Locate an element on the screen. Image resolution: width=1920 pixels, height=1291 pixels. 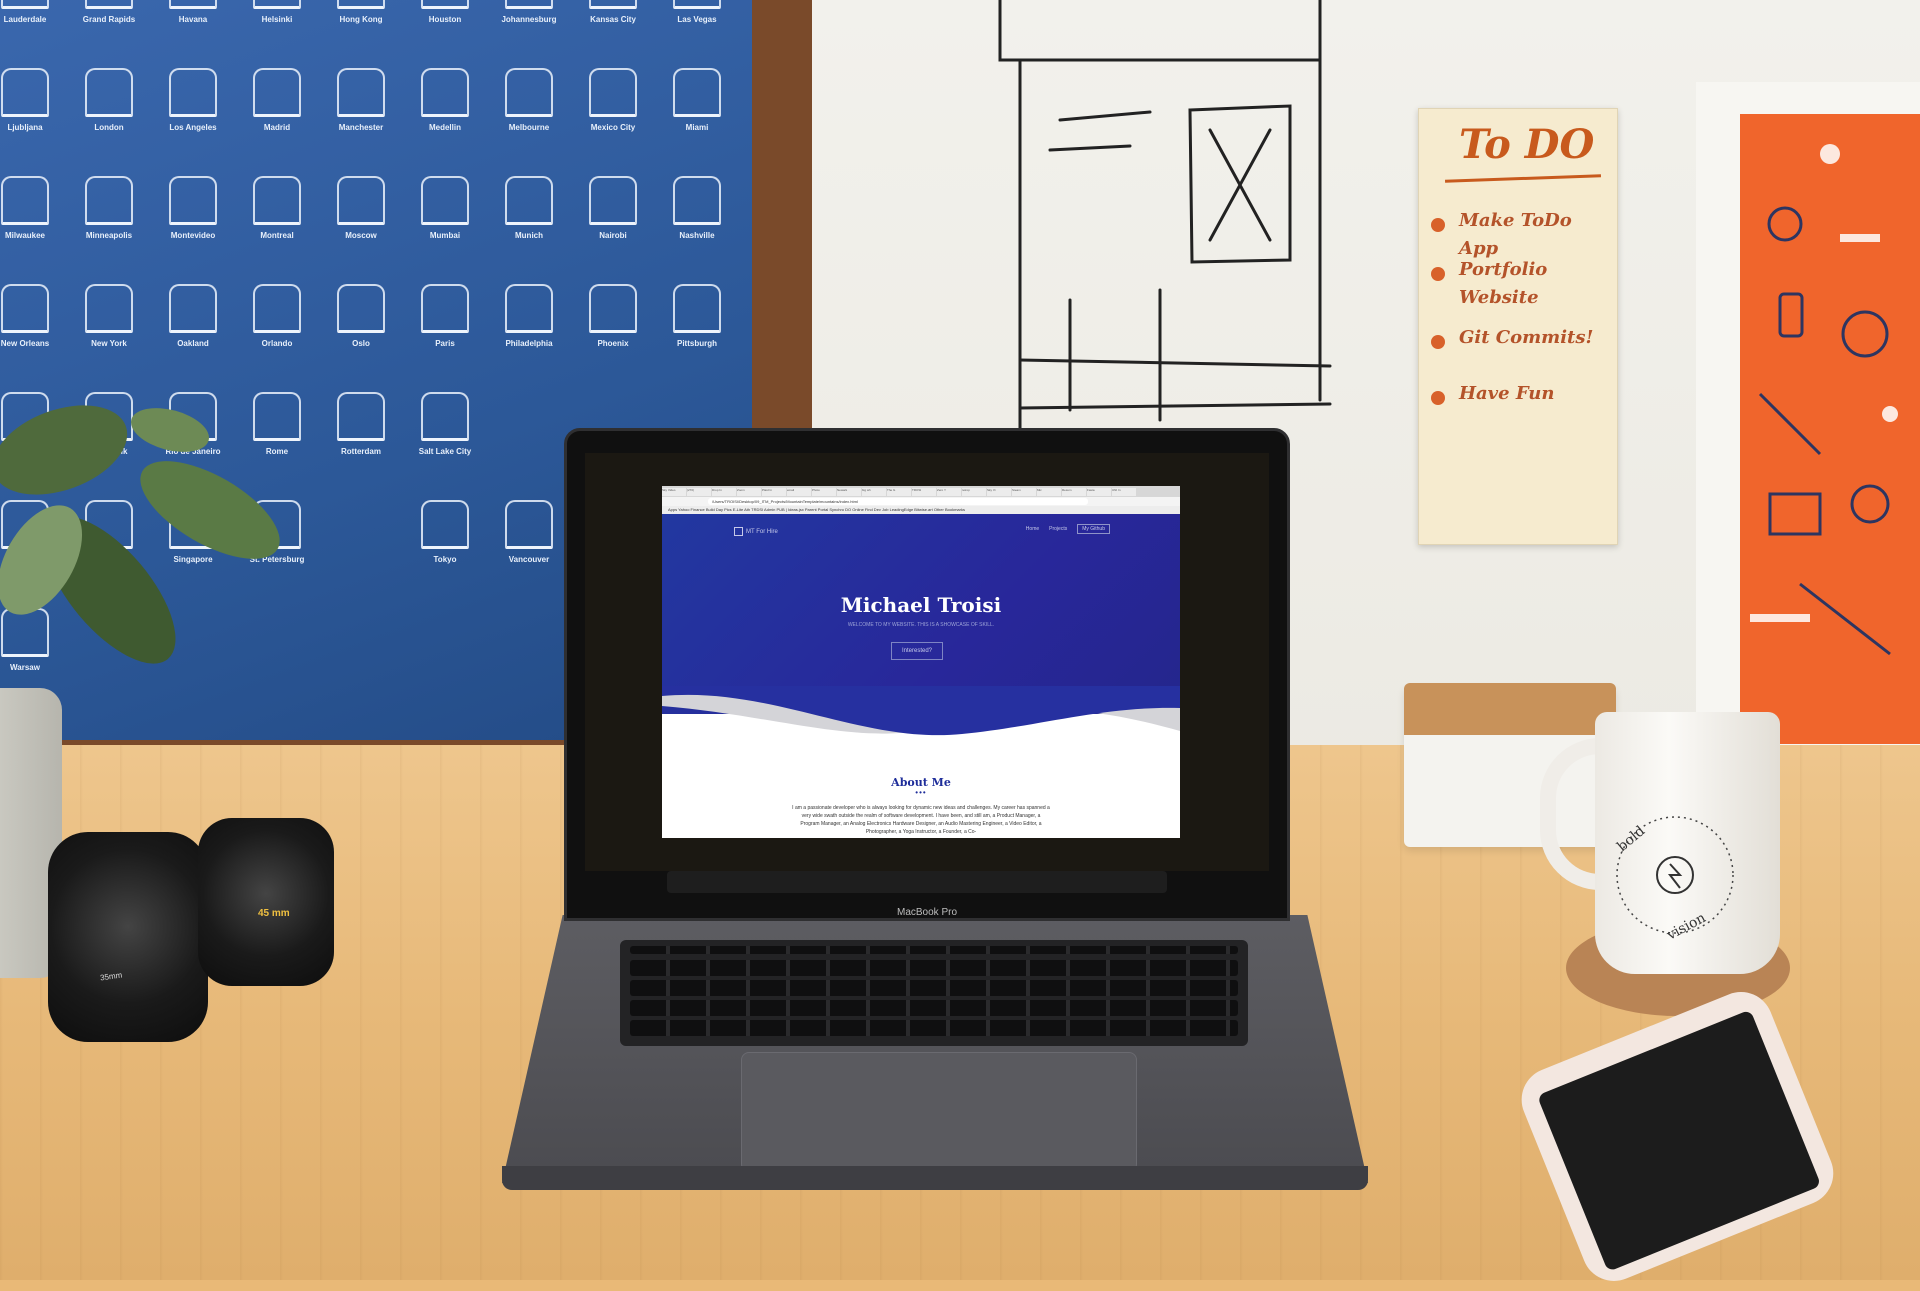
browser-tab: email is located at coordinates (799, 492).